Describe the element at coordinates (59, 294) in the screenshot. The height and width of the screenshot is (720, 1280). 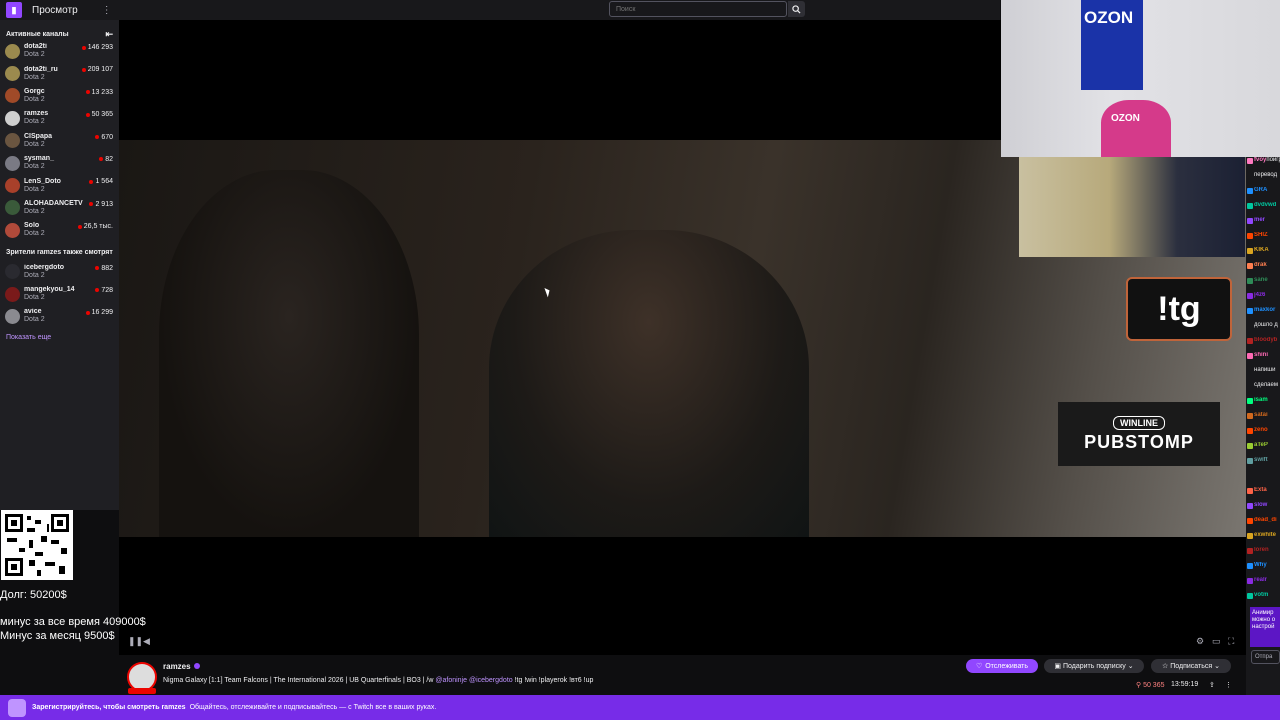
I see `sidebar-channel-mangekyou_14: mangekyou_14 Dota 2 728` at that location.